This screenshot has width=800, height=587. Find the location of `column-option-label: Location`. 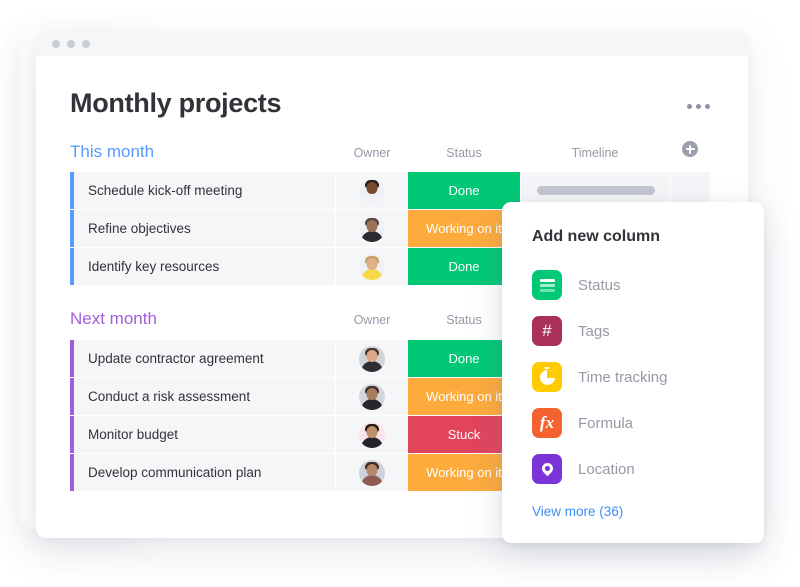

column-option-label: Location is located at coordinates (606, 469).